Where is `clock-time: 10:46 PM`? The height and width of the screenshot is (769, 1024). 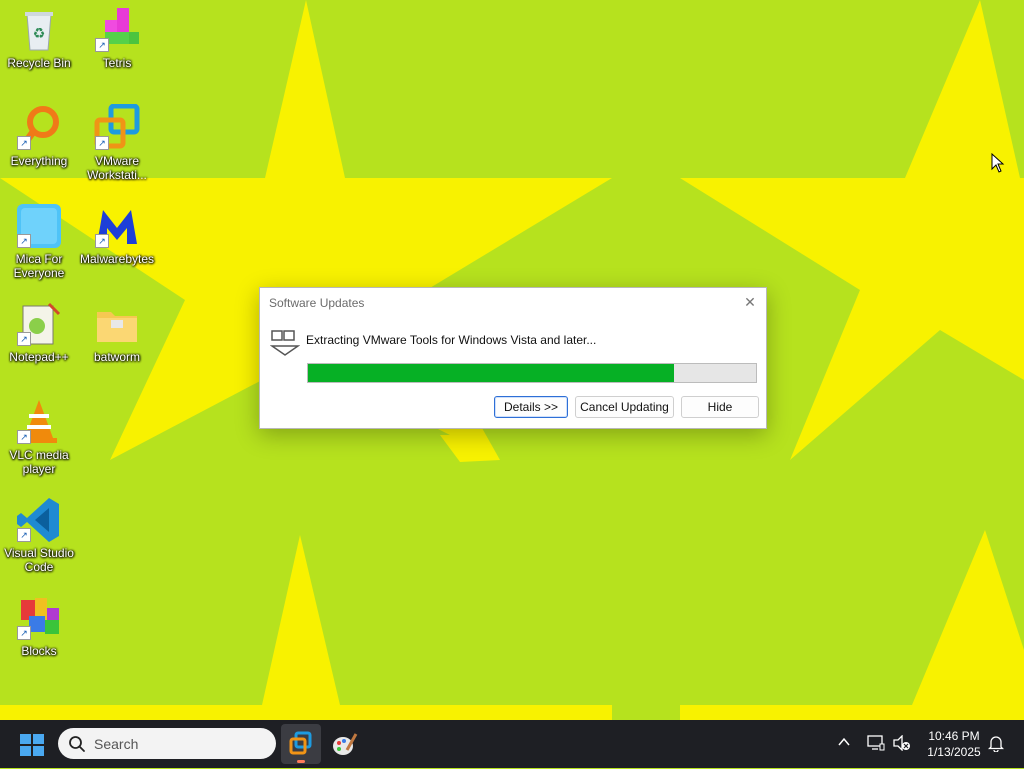 clock-time: 10:46 PM is located at coordinates (954, 736).